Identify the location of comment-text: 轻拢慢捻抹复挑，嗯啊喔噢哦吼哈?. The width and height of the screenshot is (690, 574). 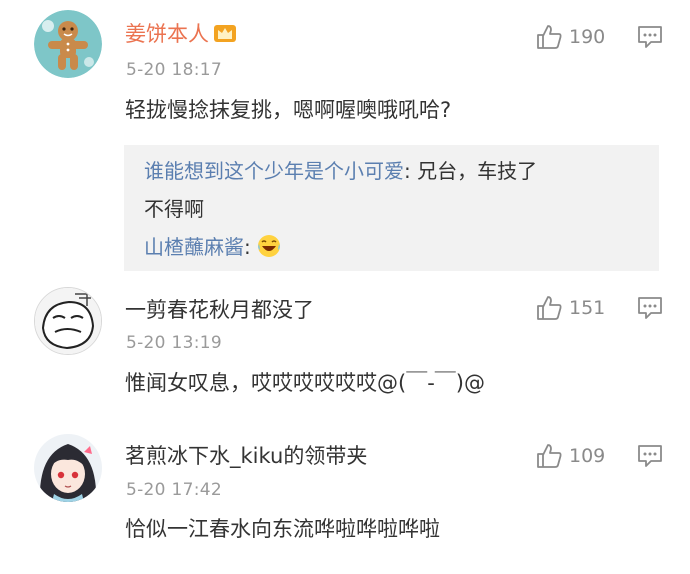
(288, 110).